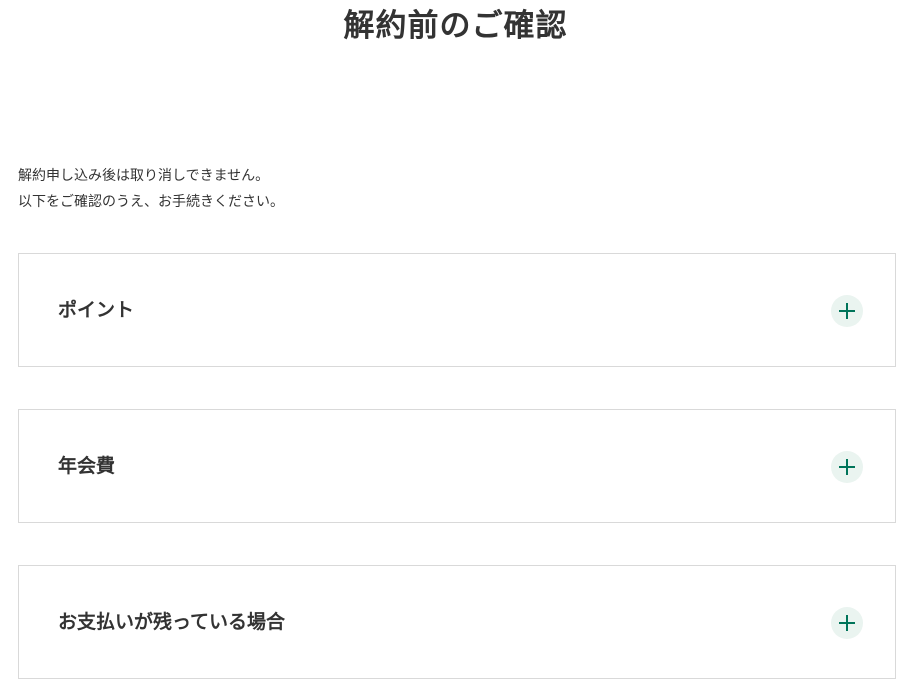 This screenshot has width=911, height=692. What do you see at coordinates (172, 622) in the screenshot?
I see `accordion-outstanding-payments-label: お支払いが残っている場合` at bounding box center [172, 622].